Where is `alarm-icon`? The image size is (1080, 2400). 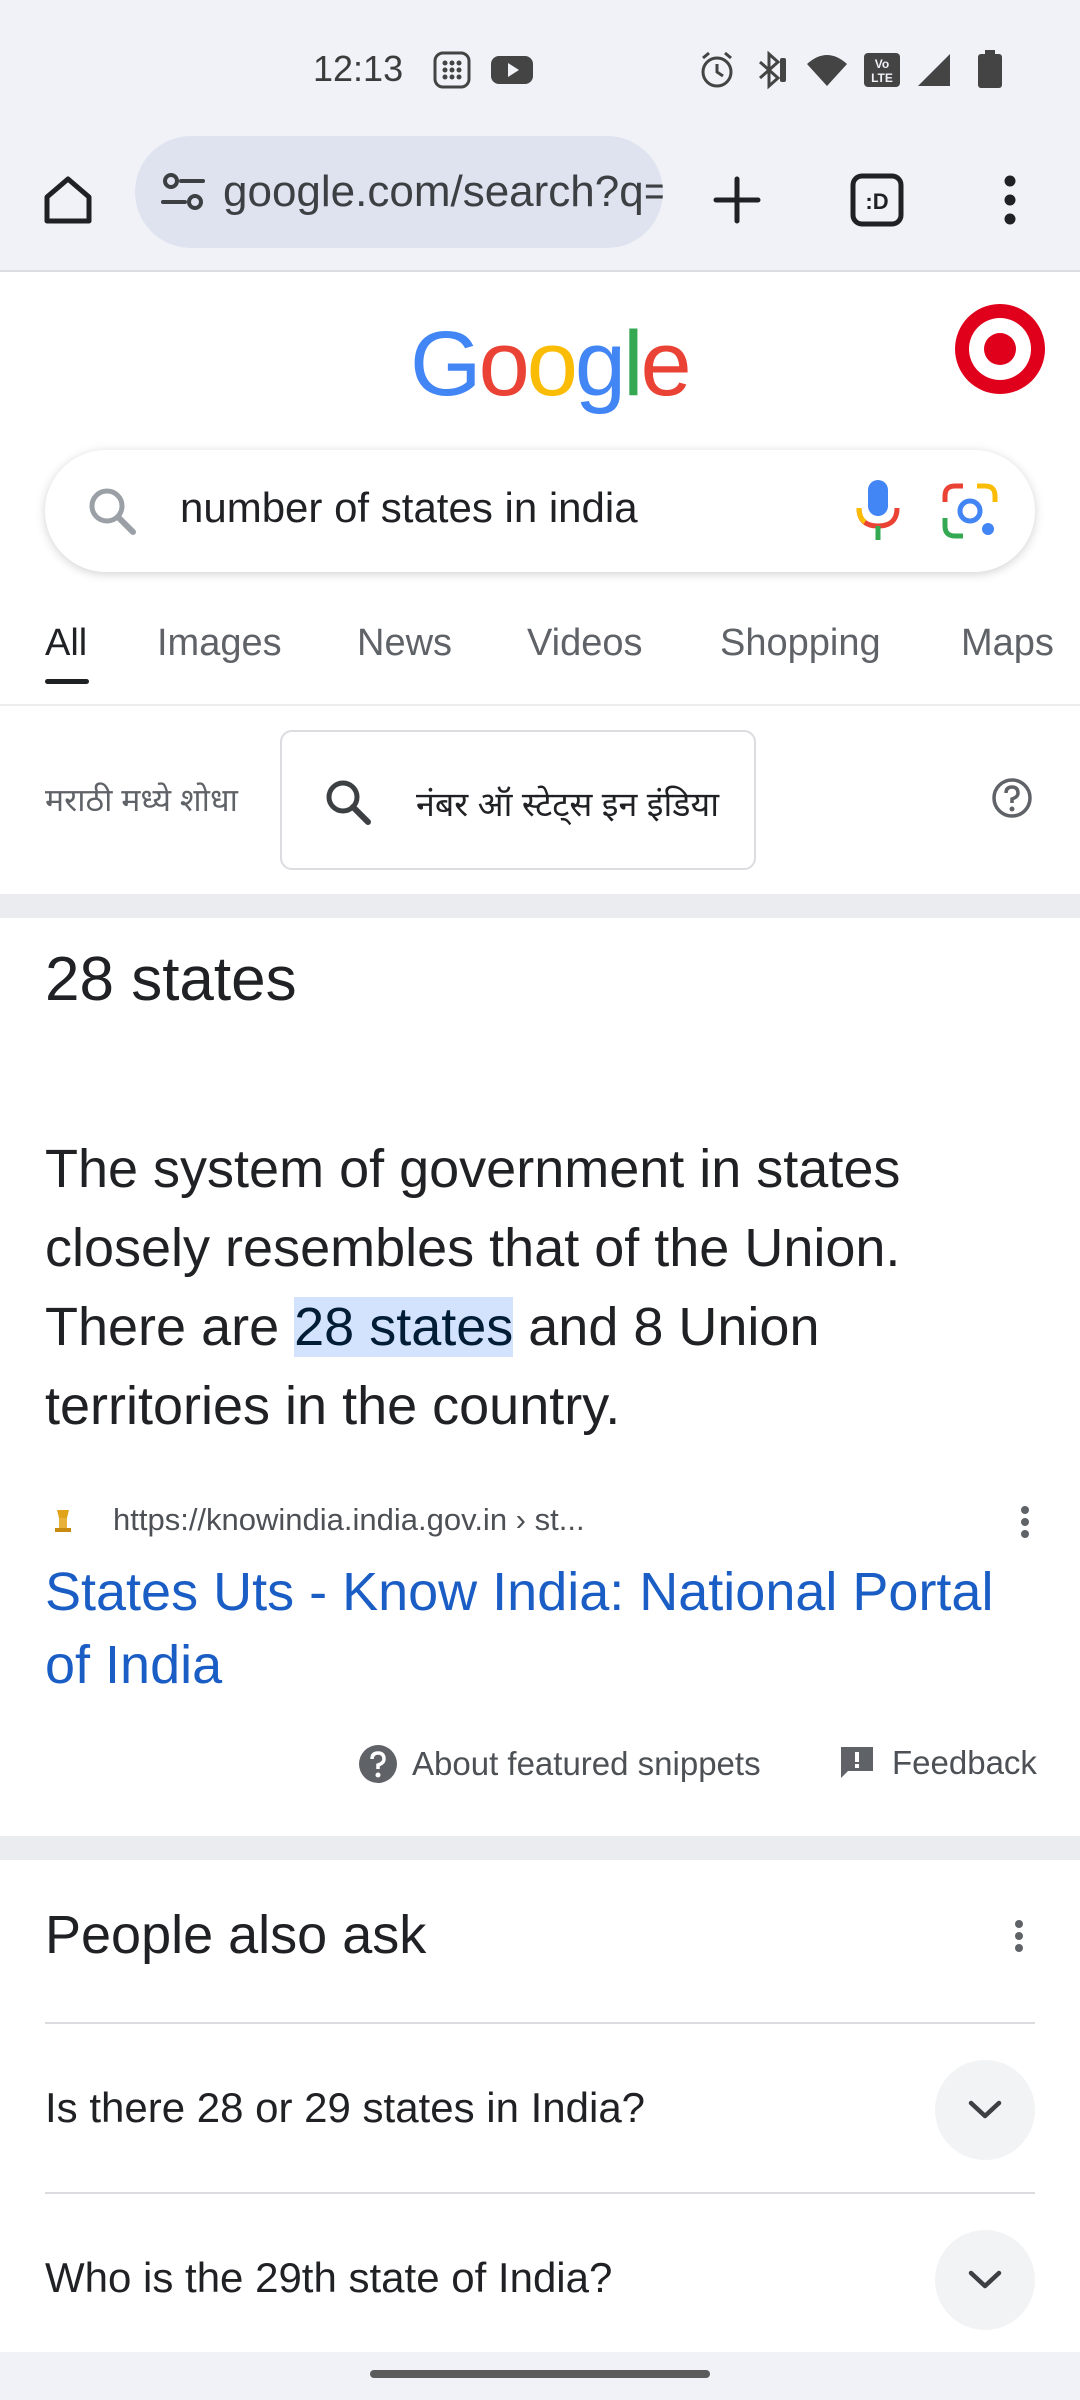 alarm-icon is located at coordinates (717, 69).